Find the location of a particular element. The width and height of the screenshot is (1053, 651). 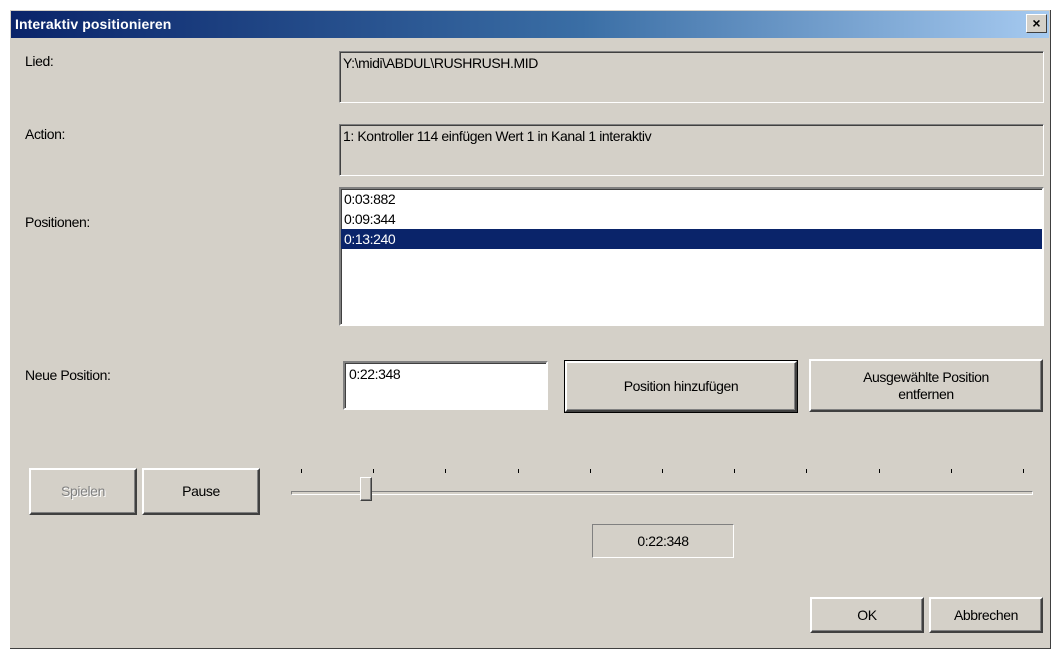

position-slider is located at coordinates (662, 486).